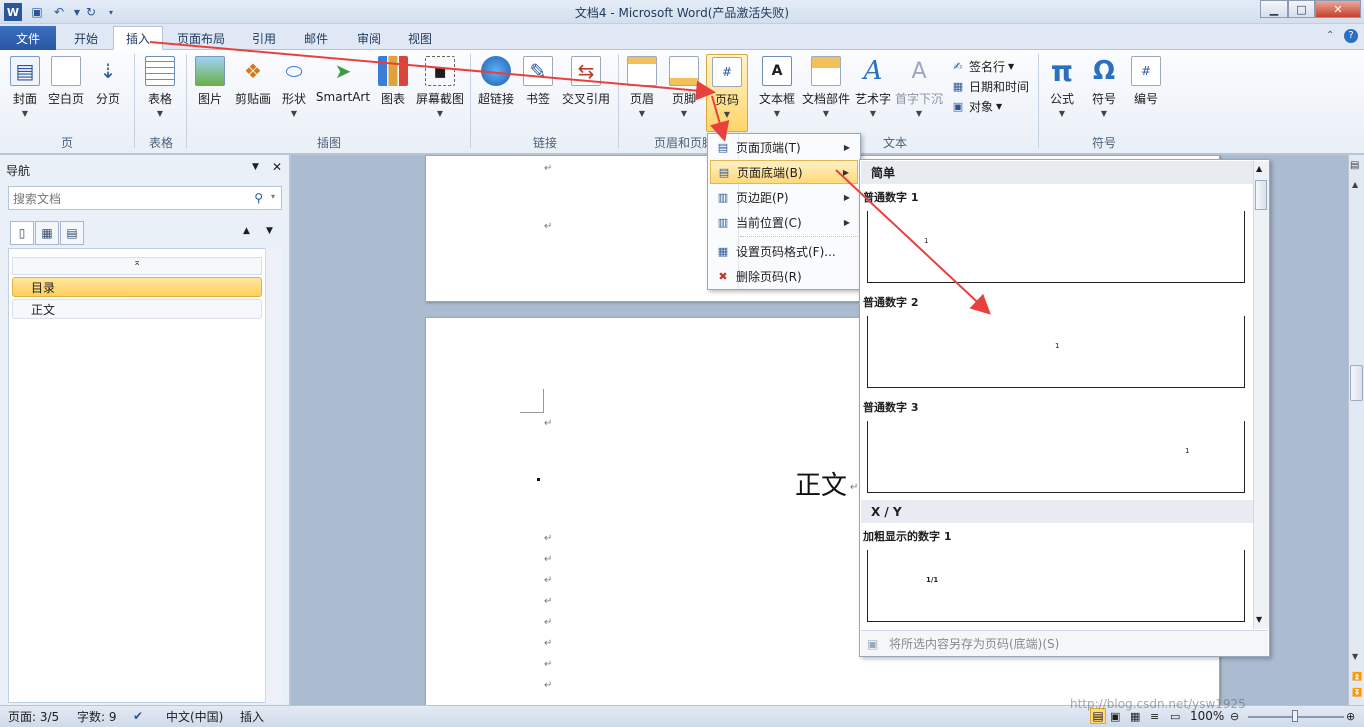 This screenshot has width=1364, height=727. I want to click on search-dropdown-icon: ▾, so click(273, 196).